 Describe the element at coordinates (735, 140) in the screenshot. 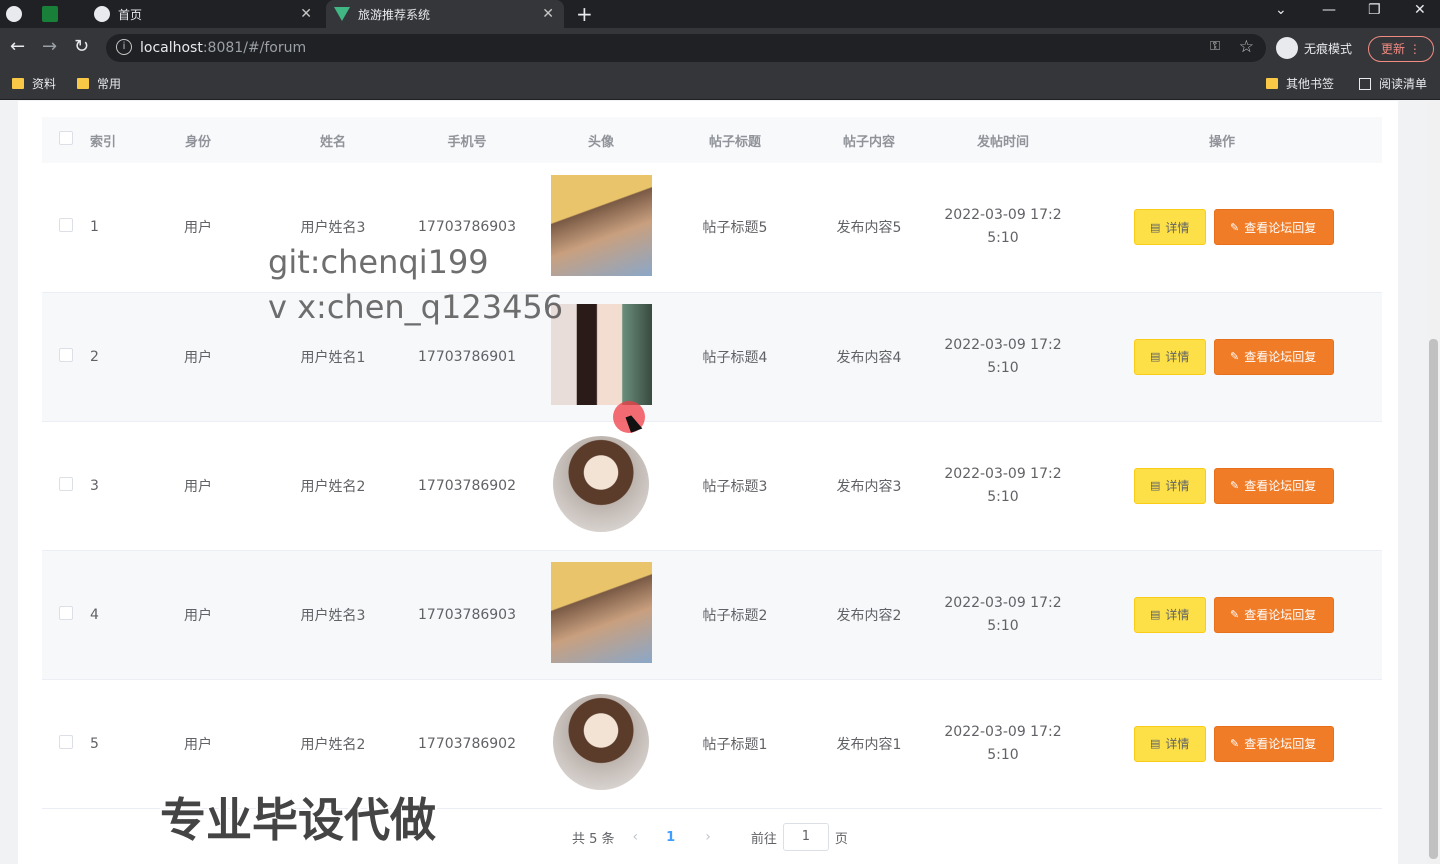

I see `header-post-title: 帖子标题` at that location.